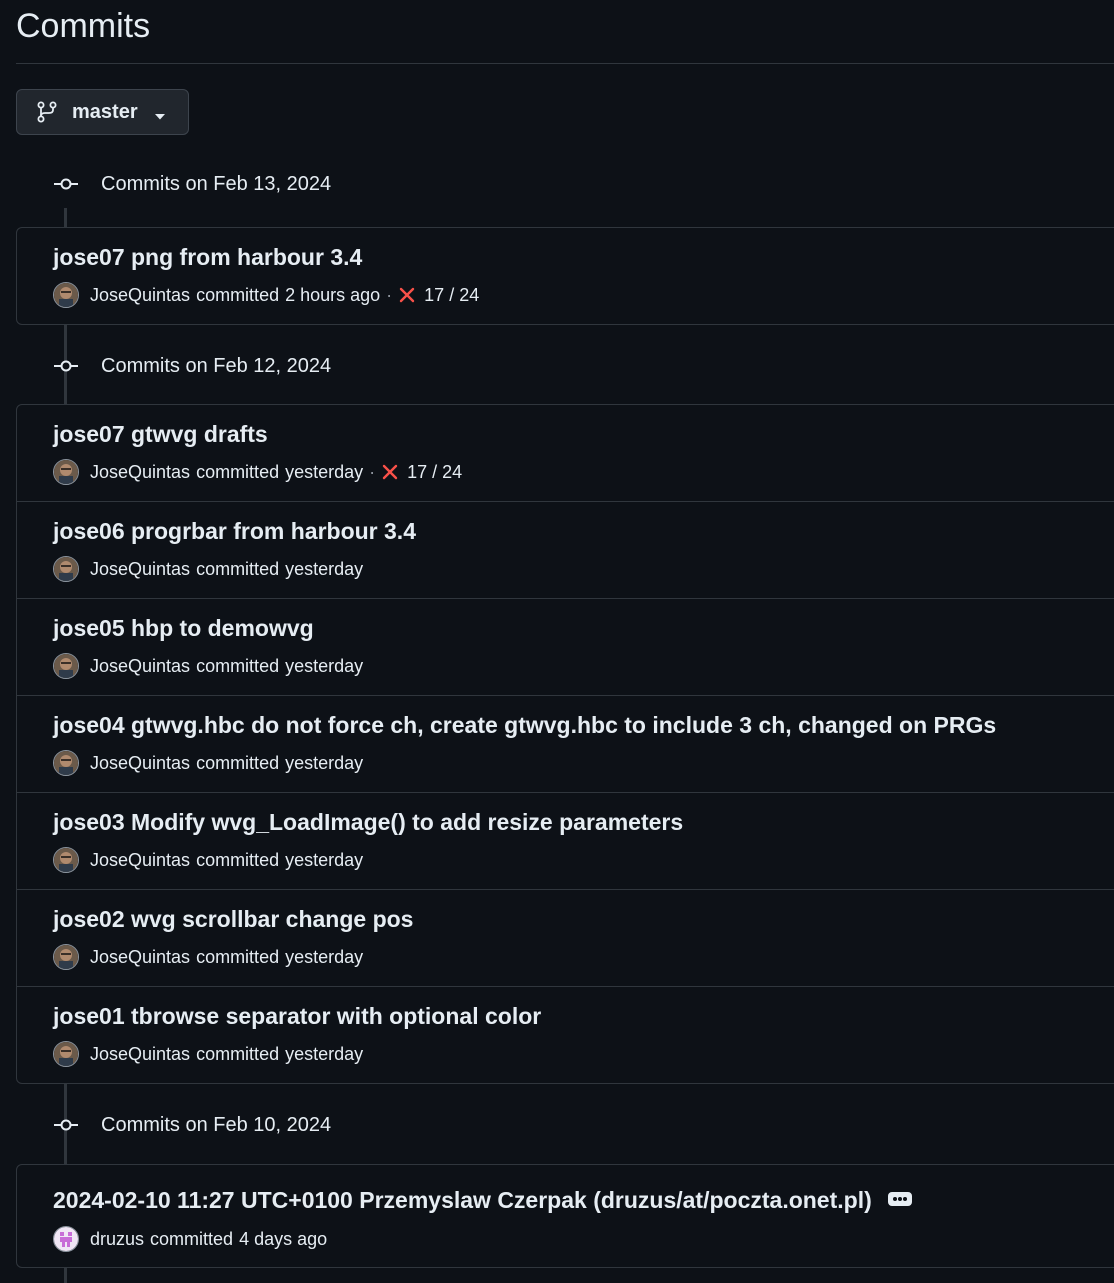  Describe the element at coordinates (234, 531) in the screenshot. I see `commit-title-link: jose06 progrbar from harbour 3.4` at that location.